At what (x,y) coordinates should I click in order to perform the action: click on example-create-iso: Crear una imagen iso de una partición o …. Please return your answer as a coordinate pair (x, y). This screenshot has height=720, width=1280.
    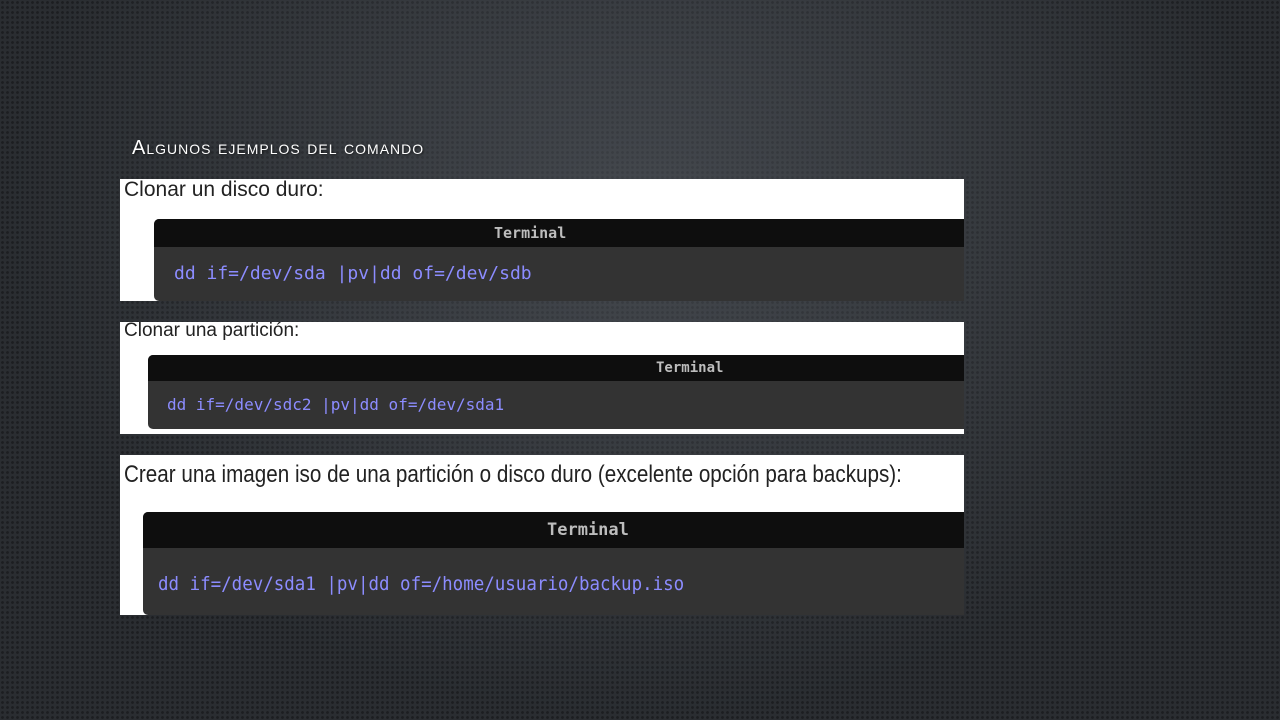
    Looking at the image, I should click on (542, 535).